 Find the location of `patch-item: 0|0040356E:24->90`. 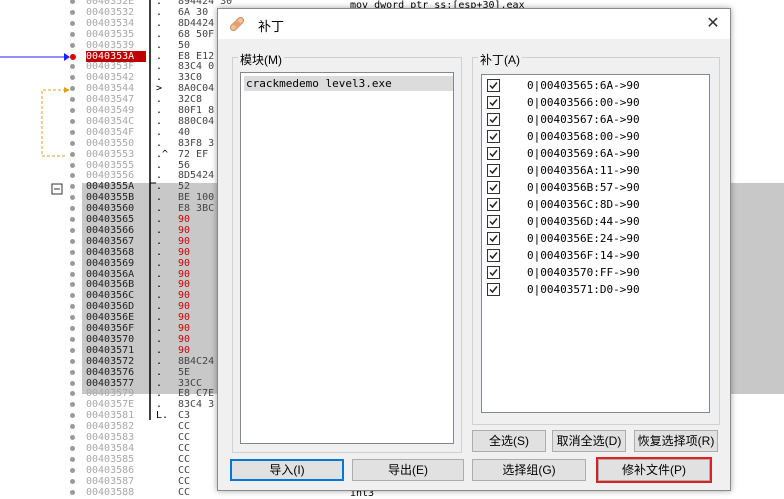

patch-item: 0|0040356E:24->90 is located at coordinates (595, 238).